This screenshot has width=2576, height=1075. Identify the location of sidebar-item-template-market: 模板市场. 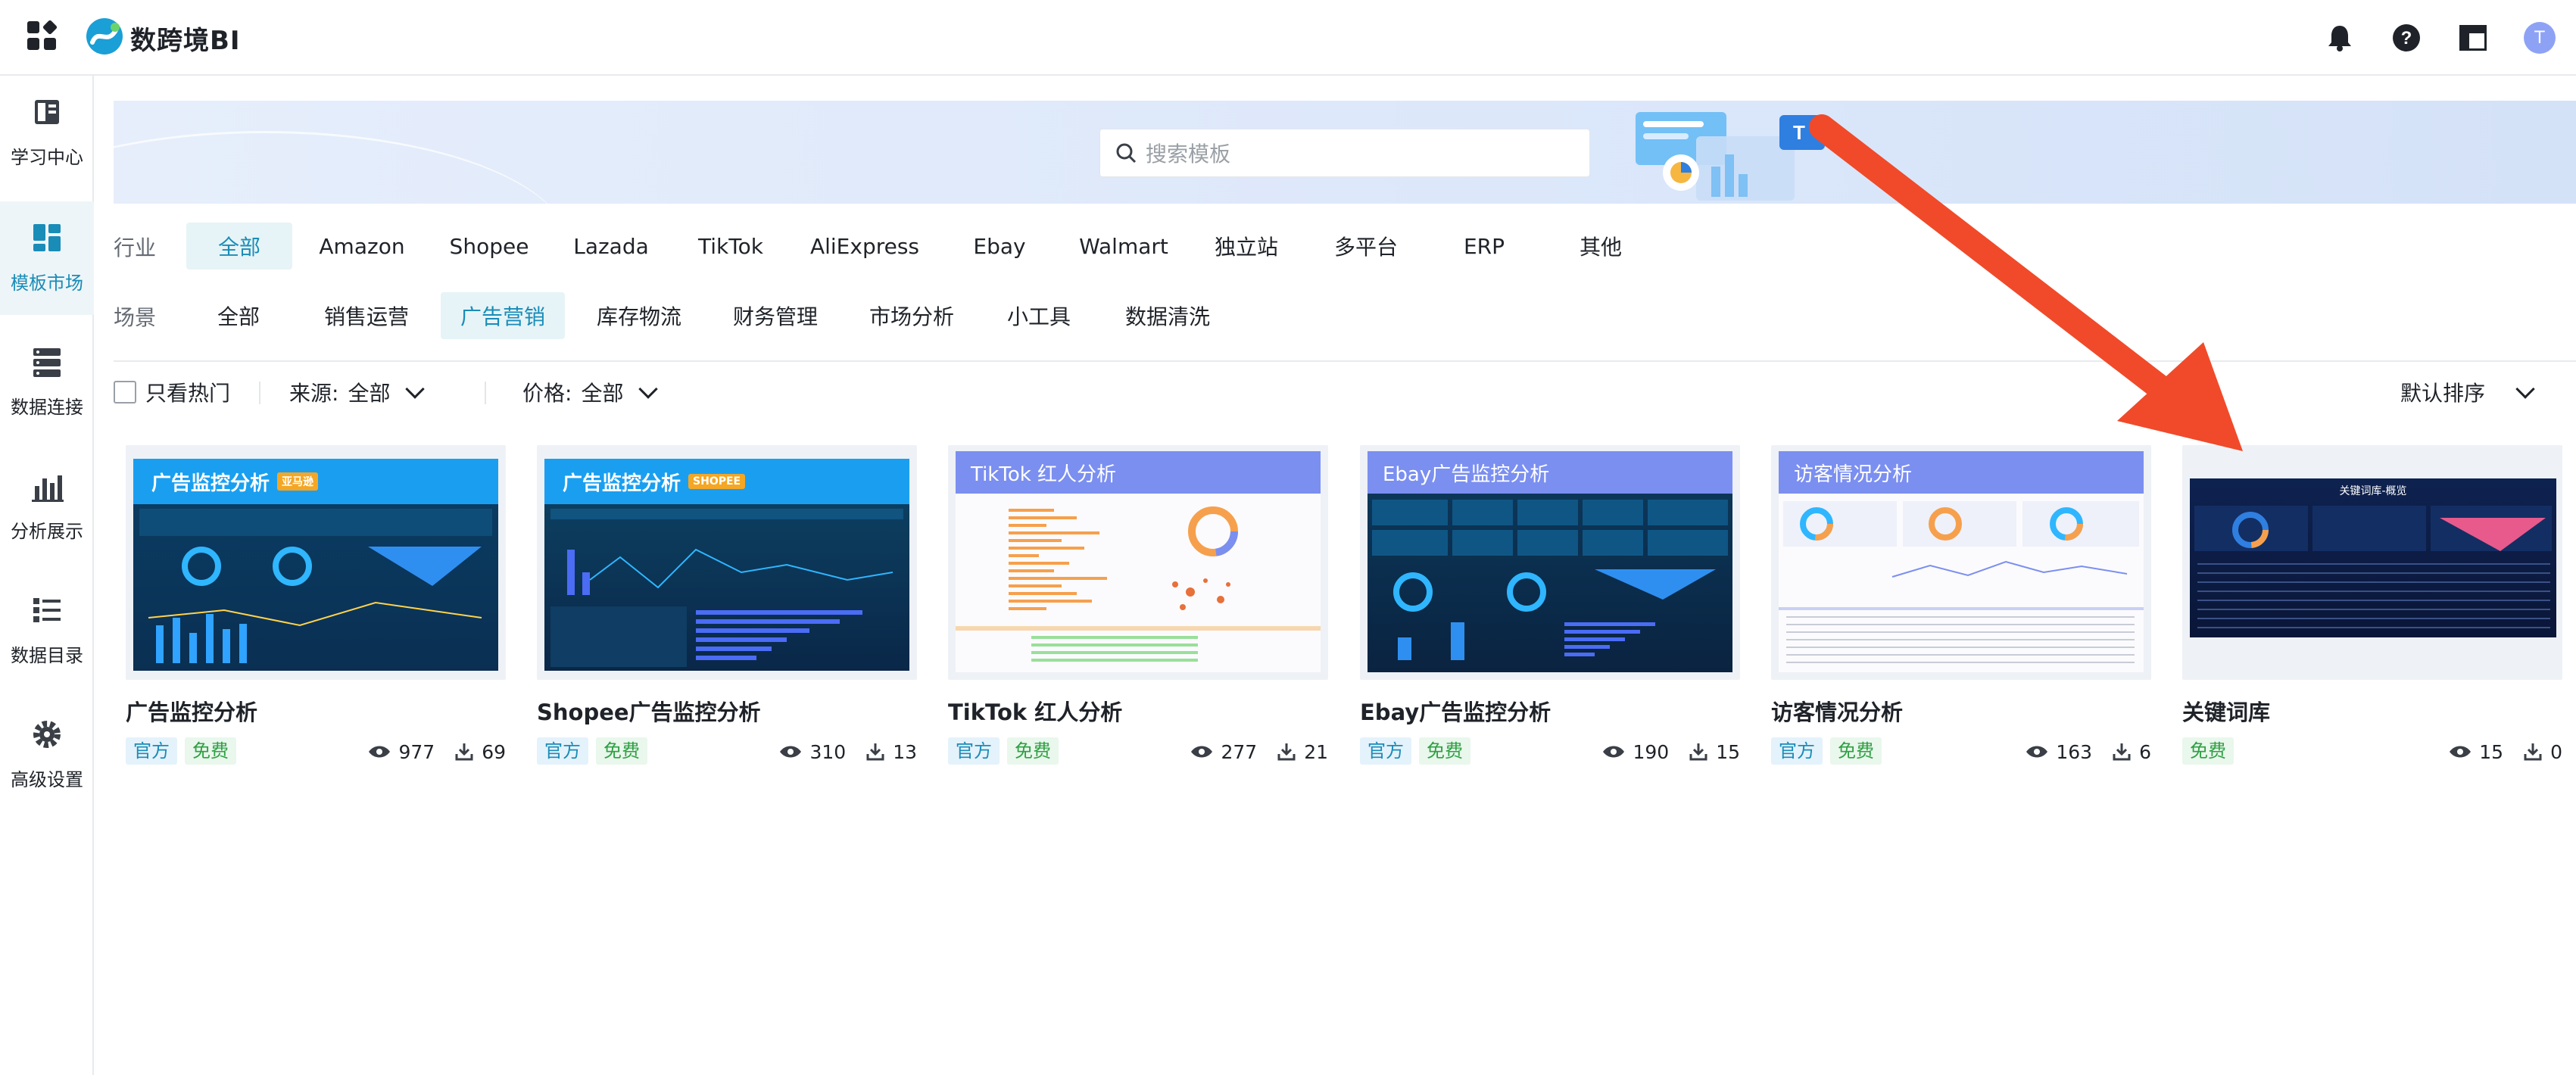
(47, 258).